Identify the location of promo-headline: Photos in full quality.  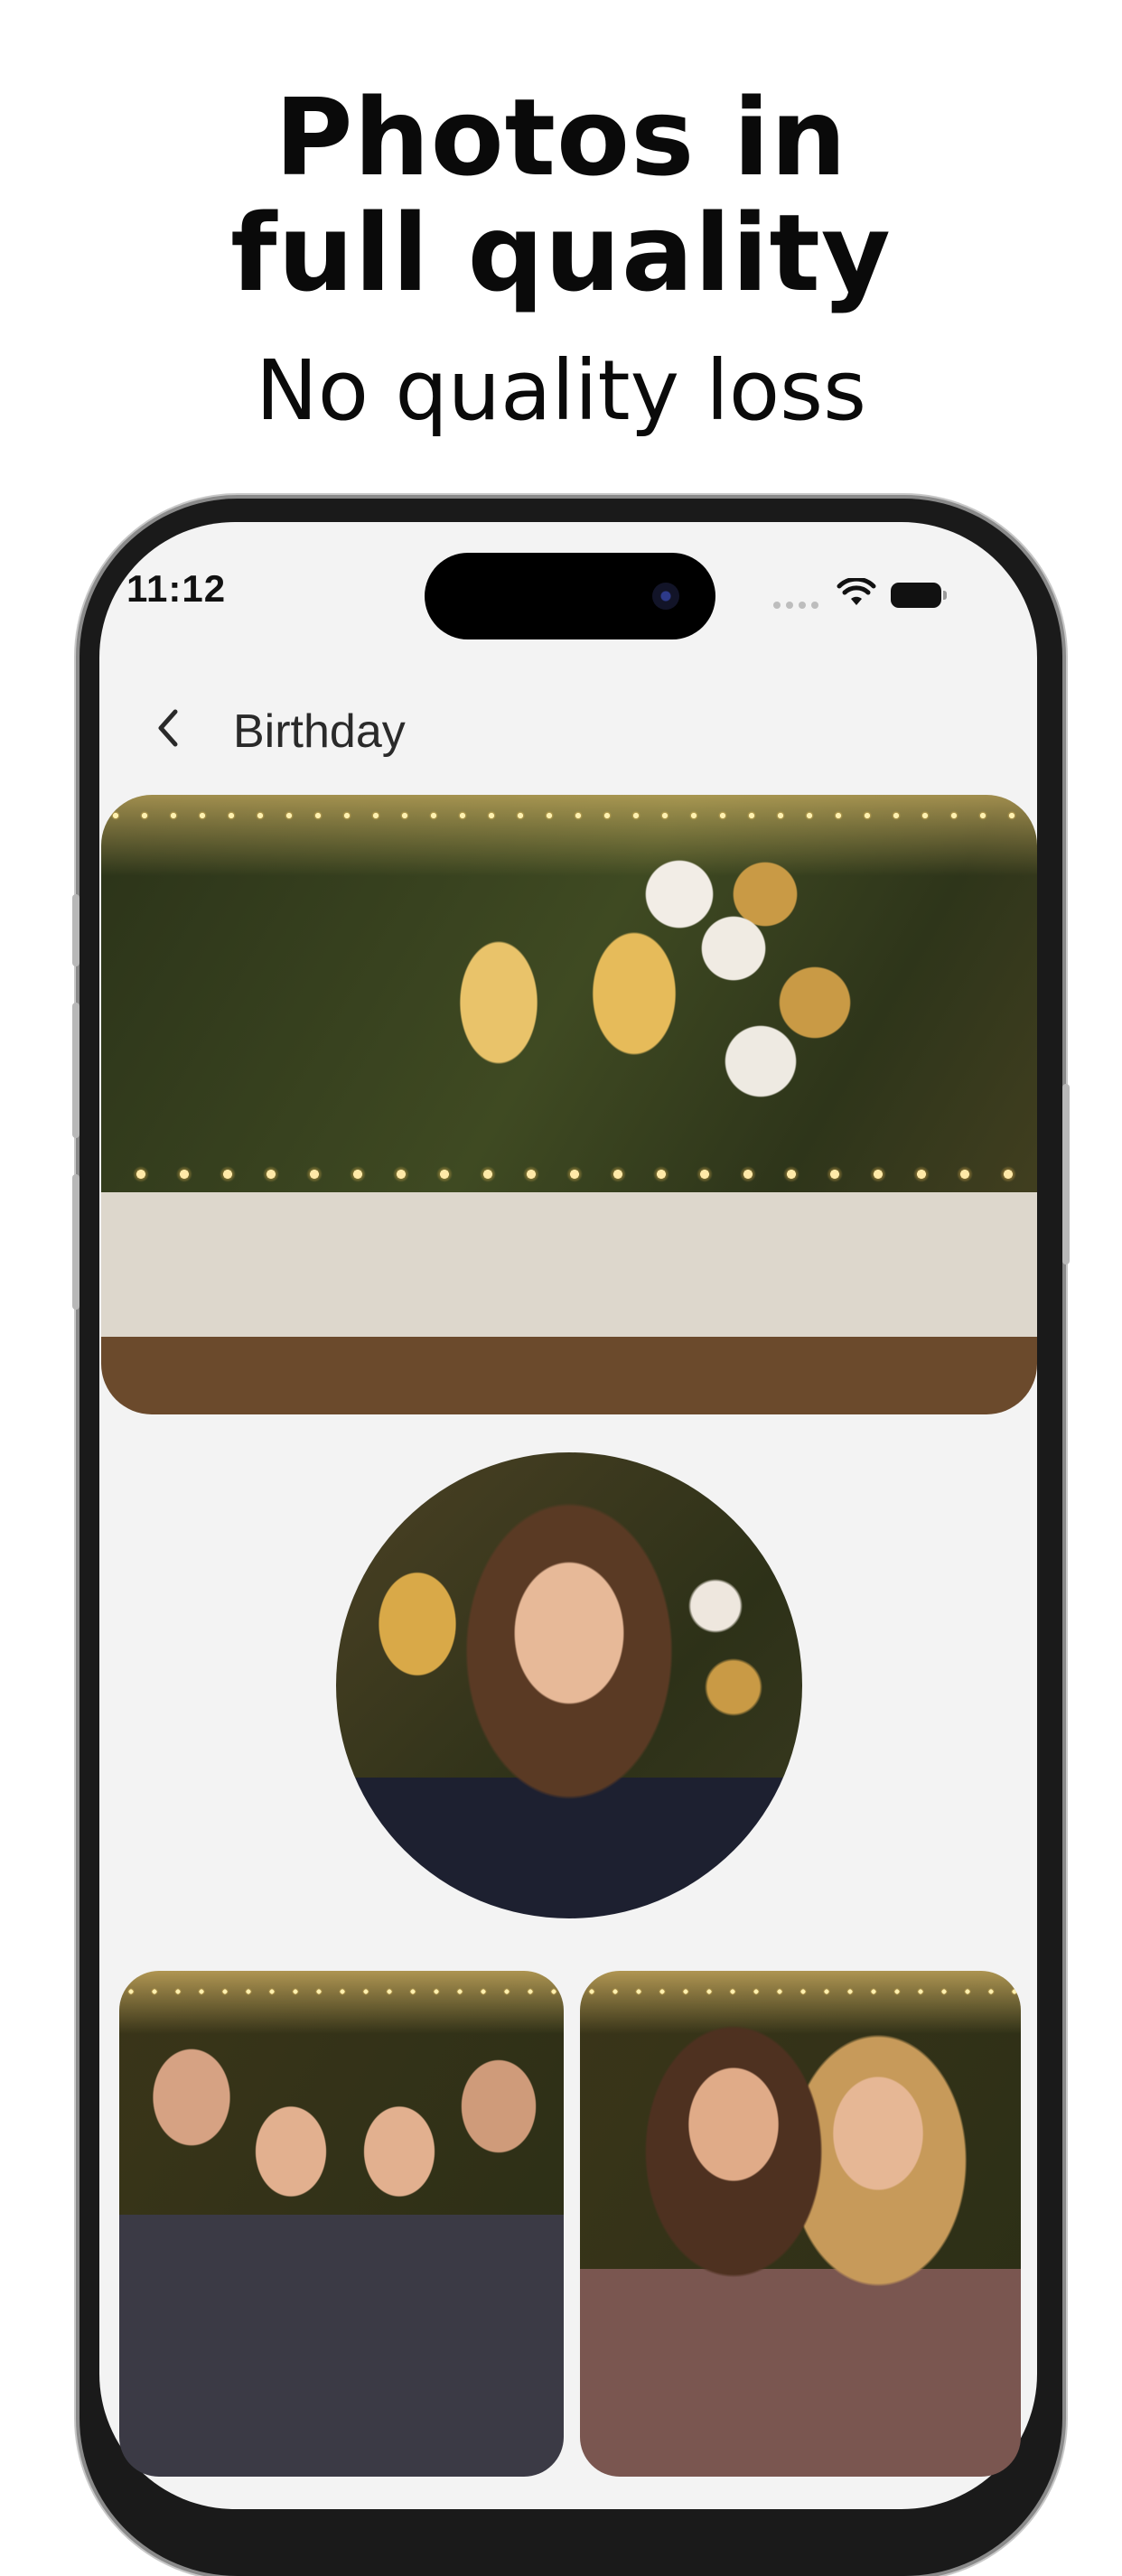
(561, 195).